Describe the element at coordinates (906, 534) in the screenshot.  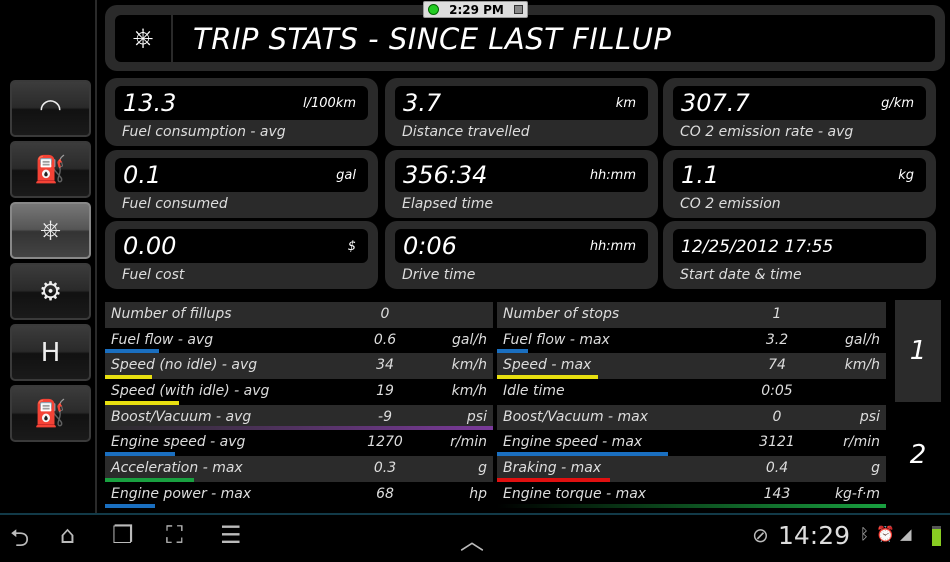
I see `signal-icon: ◢` at that location.